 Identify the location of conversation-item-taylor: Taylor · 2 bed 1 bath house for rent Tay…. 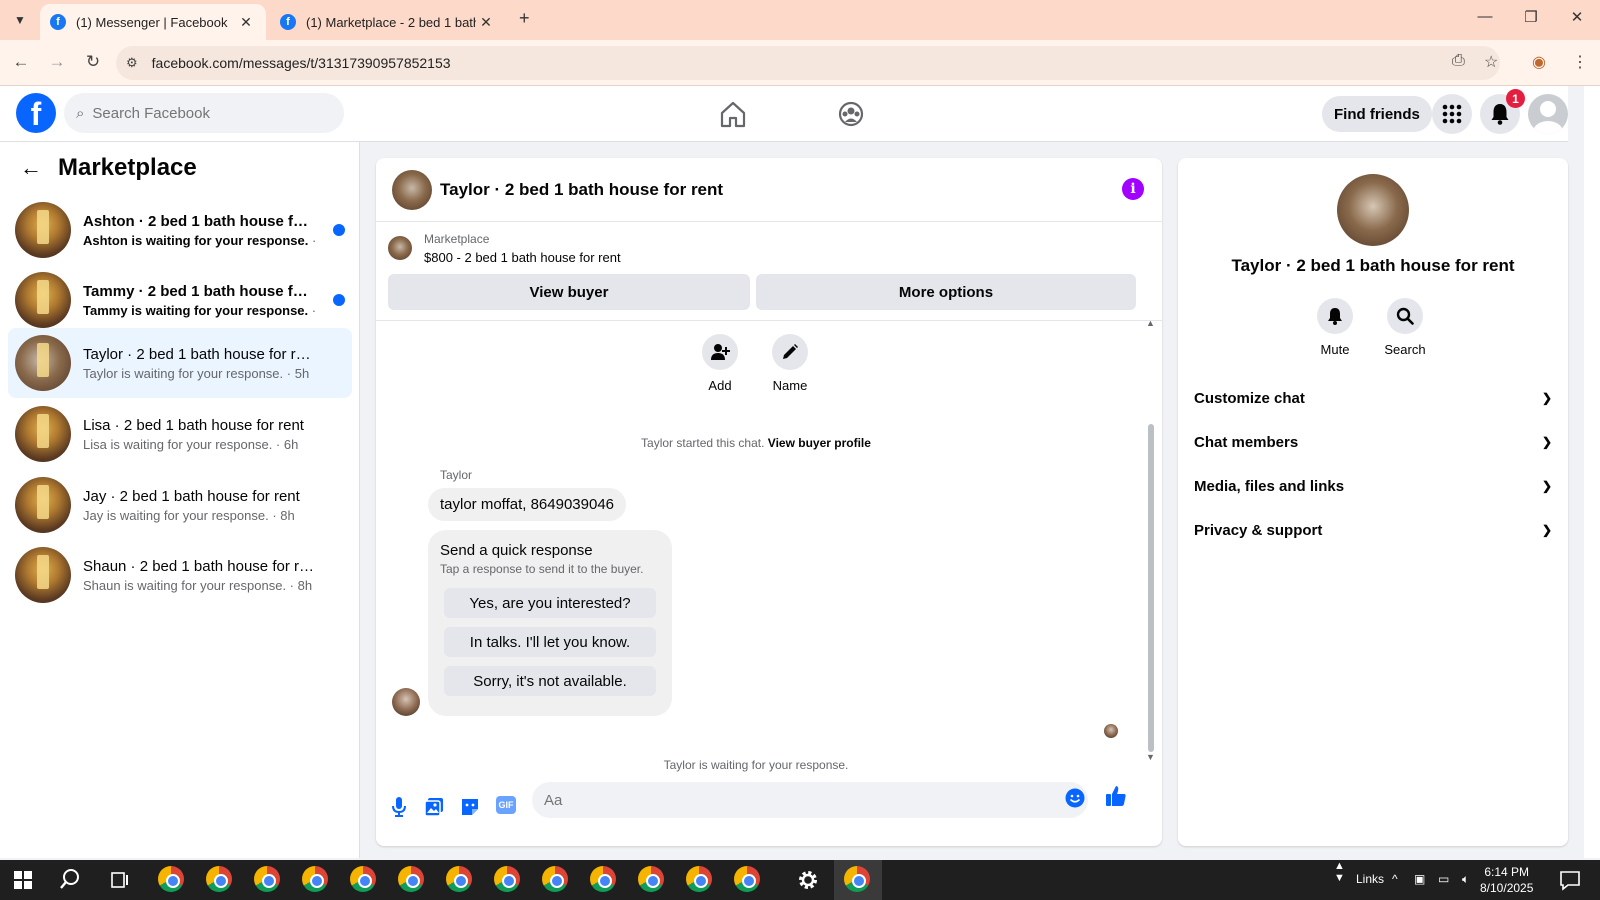
(180, 363).